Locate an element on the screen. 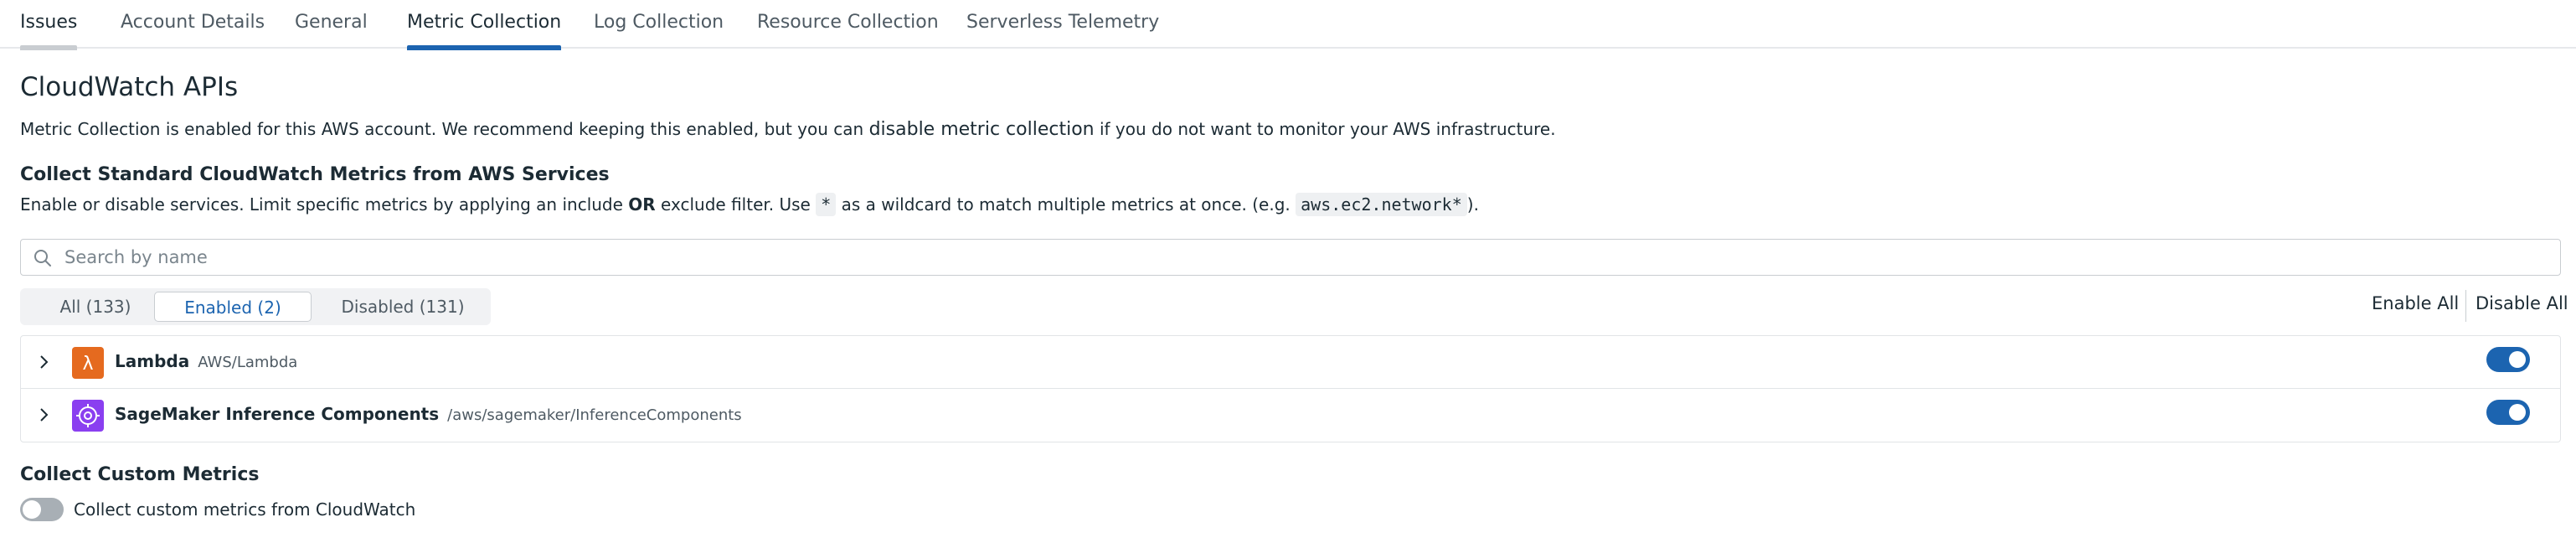 The image size is (2576, 538). search-box is located at coordinates (1290, 257).